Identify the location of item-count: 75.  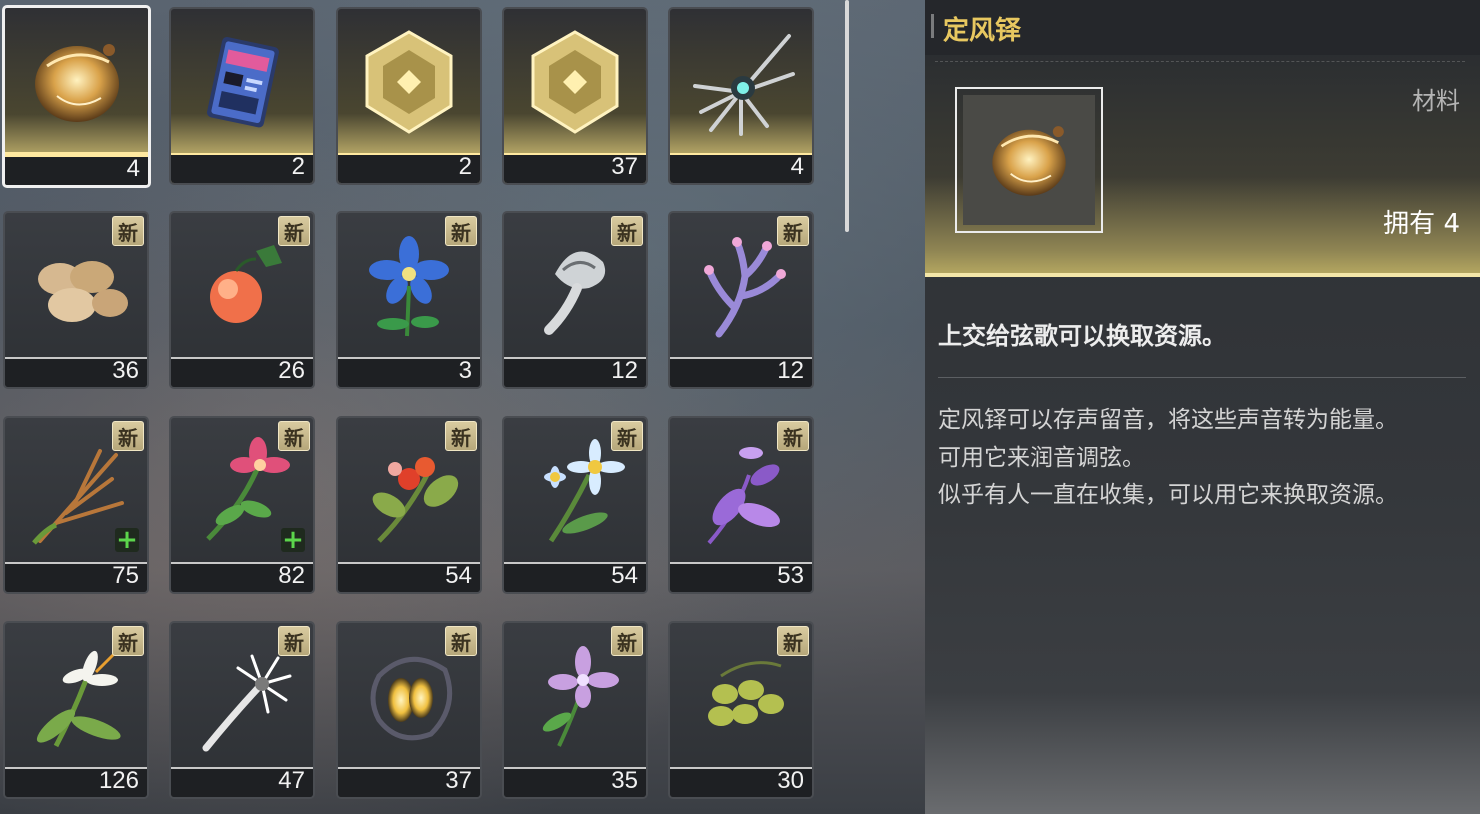
(125, 575).